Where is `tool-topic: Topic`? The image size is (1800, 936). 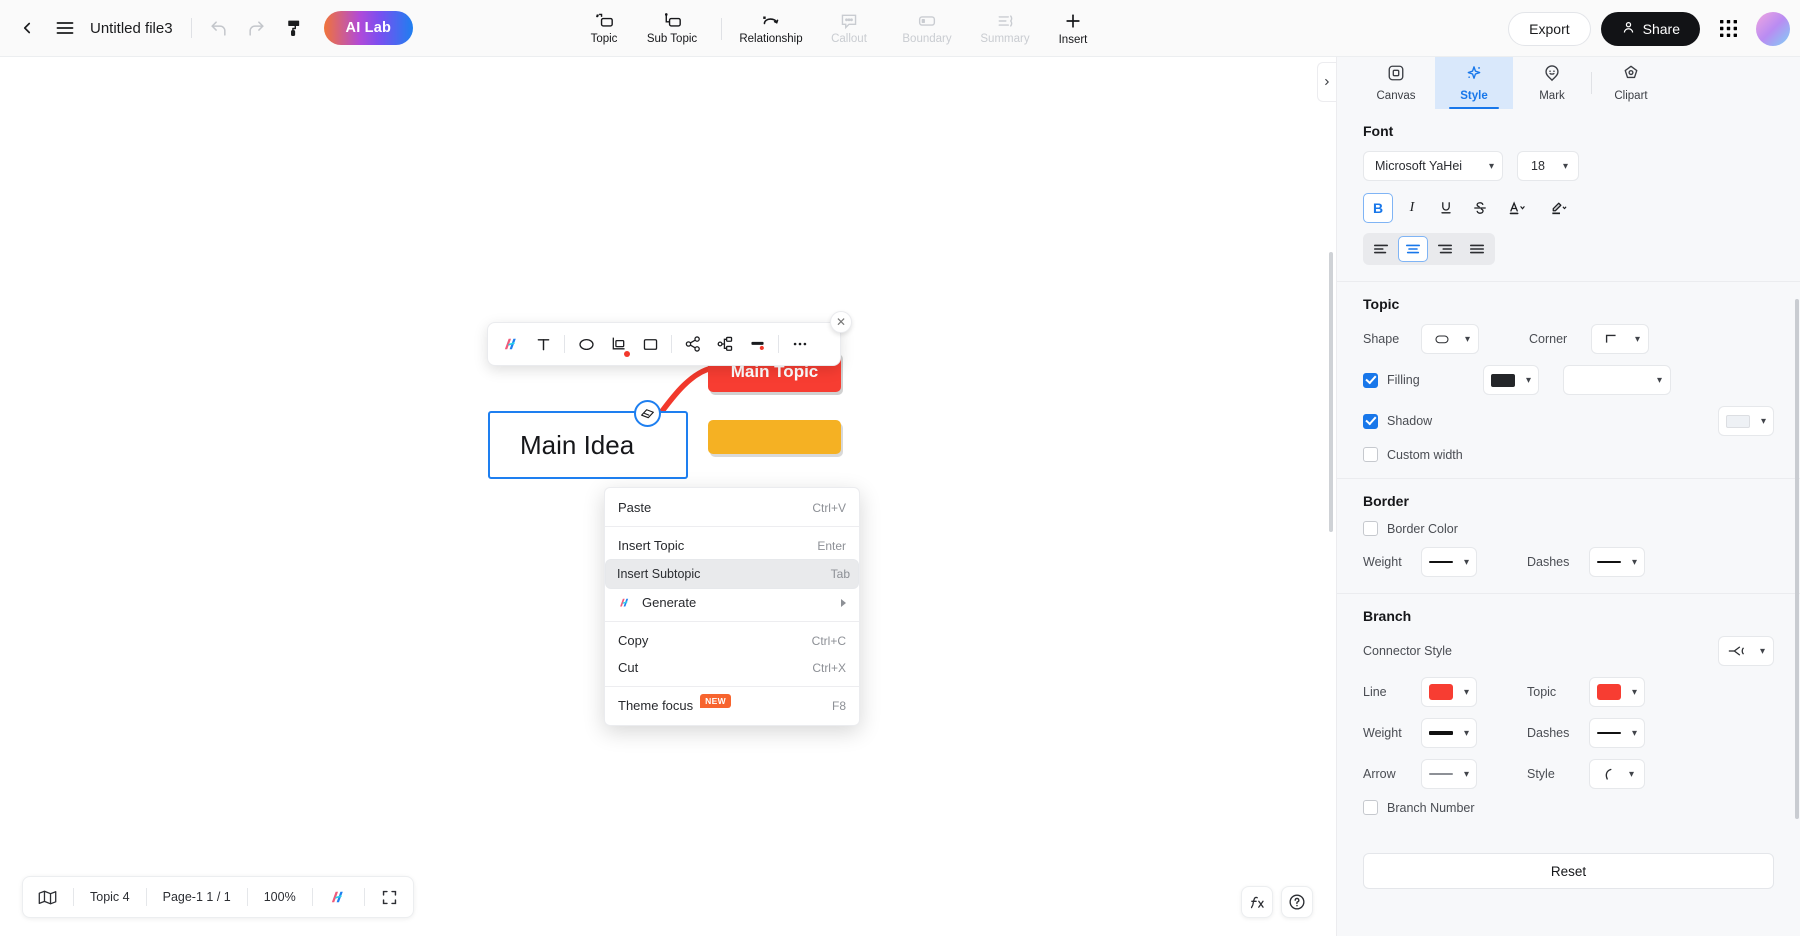
tool-topic: Topic is located at coordinates (604, 28).